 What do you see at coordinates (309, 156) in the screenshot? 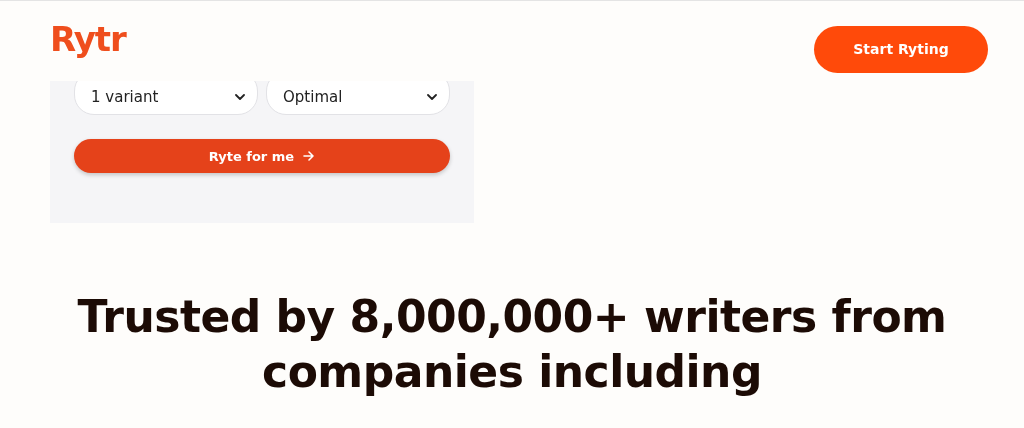
I see `arrow-right-icon` at bounding box center [309, 156].